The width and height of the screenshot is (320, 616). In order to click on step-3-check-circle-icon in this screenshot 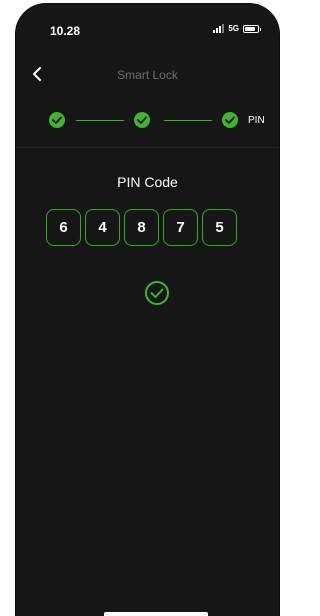, I will do `click(230, 120)`.